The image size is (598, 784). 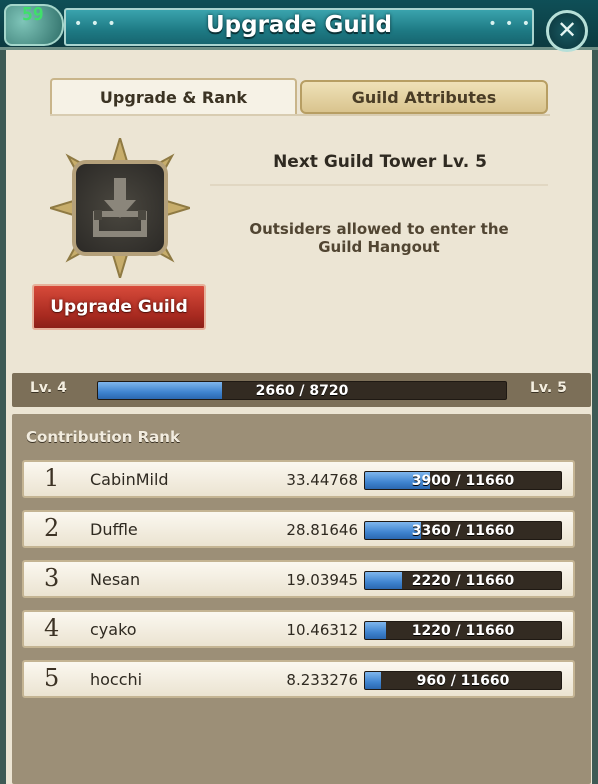 I want to click on member-name: Duffle, so click(x=114, y=529).